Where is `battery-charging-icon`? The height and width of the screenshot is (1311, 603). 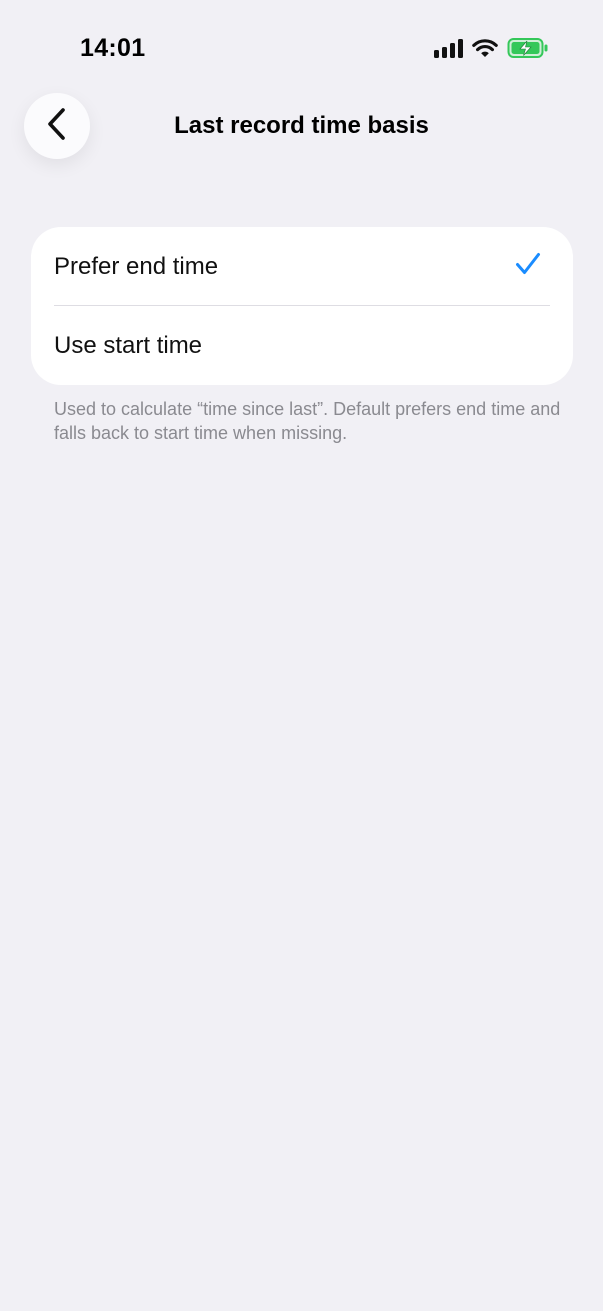
battery-charging-icon is located at coordinates (528, 48).